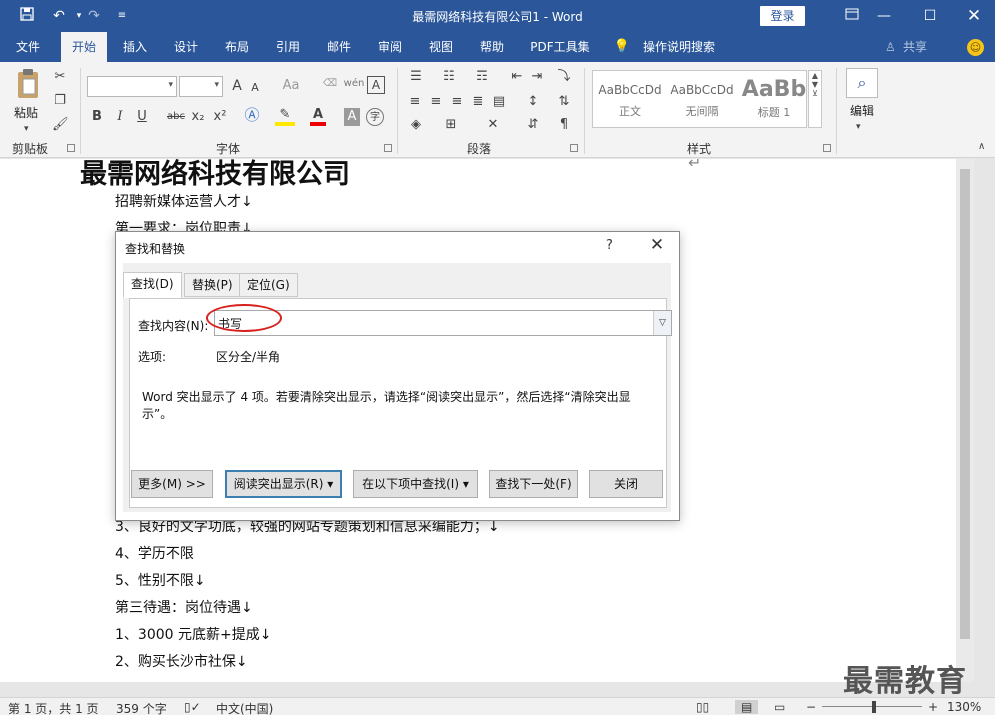 Image resolution: width=995 pixels, height=715 pixels. I want to click on tab-find: 查找(D), so click(152, 285).